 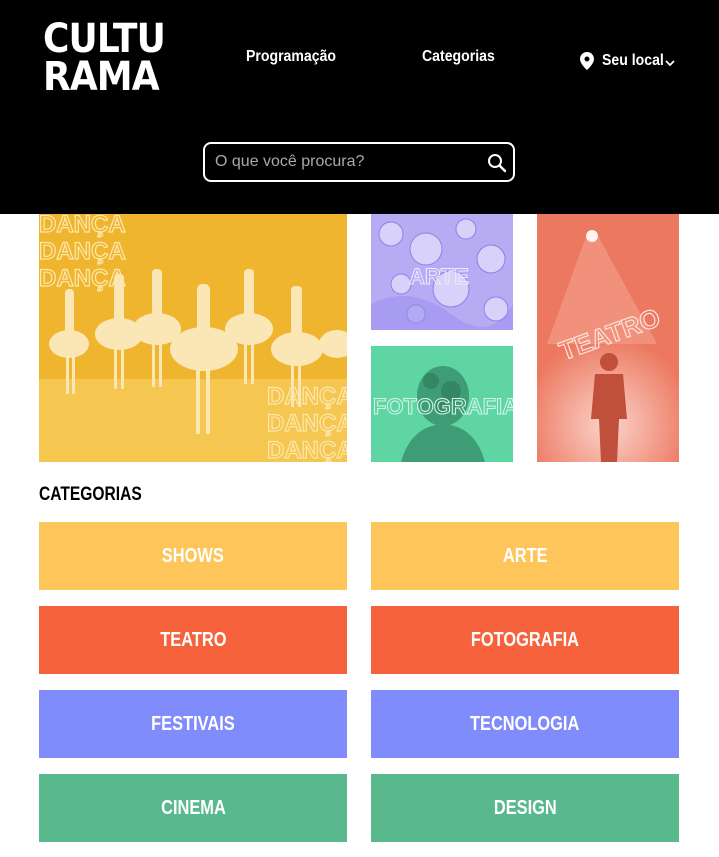 What do you see at coordinates (439, 276) in the screenshot?
I see `hero-arte-word: ARTE` at bounding box center [439, 276].